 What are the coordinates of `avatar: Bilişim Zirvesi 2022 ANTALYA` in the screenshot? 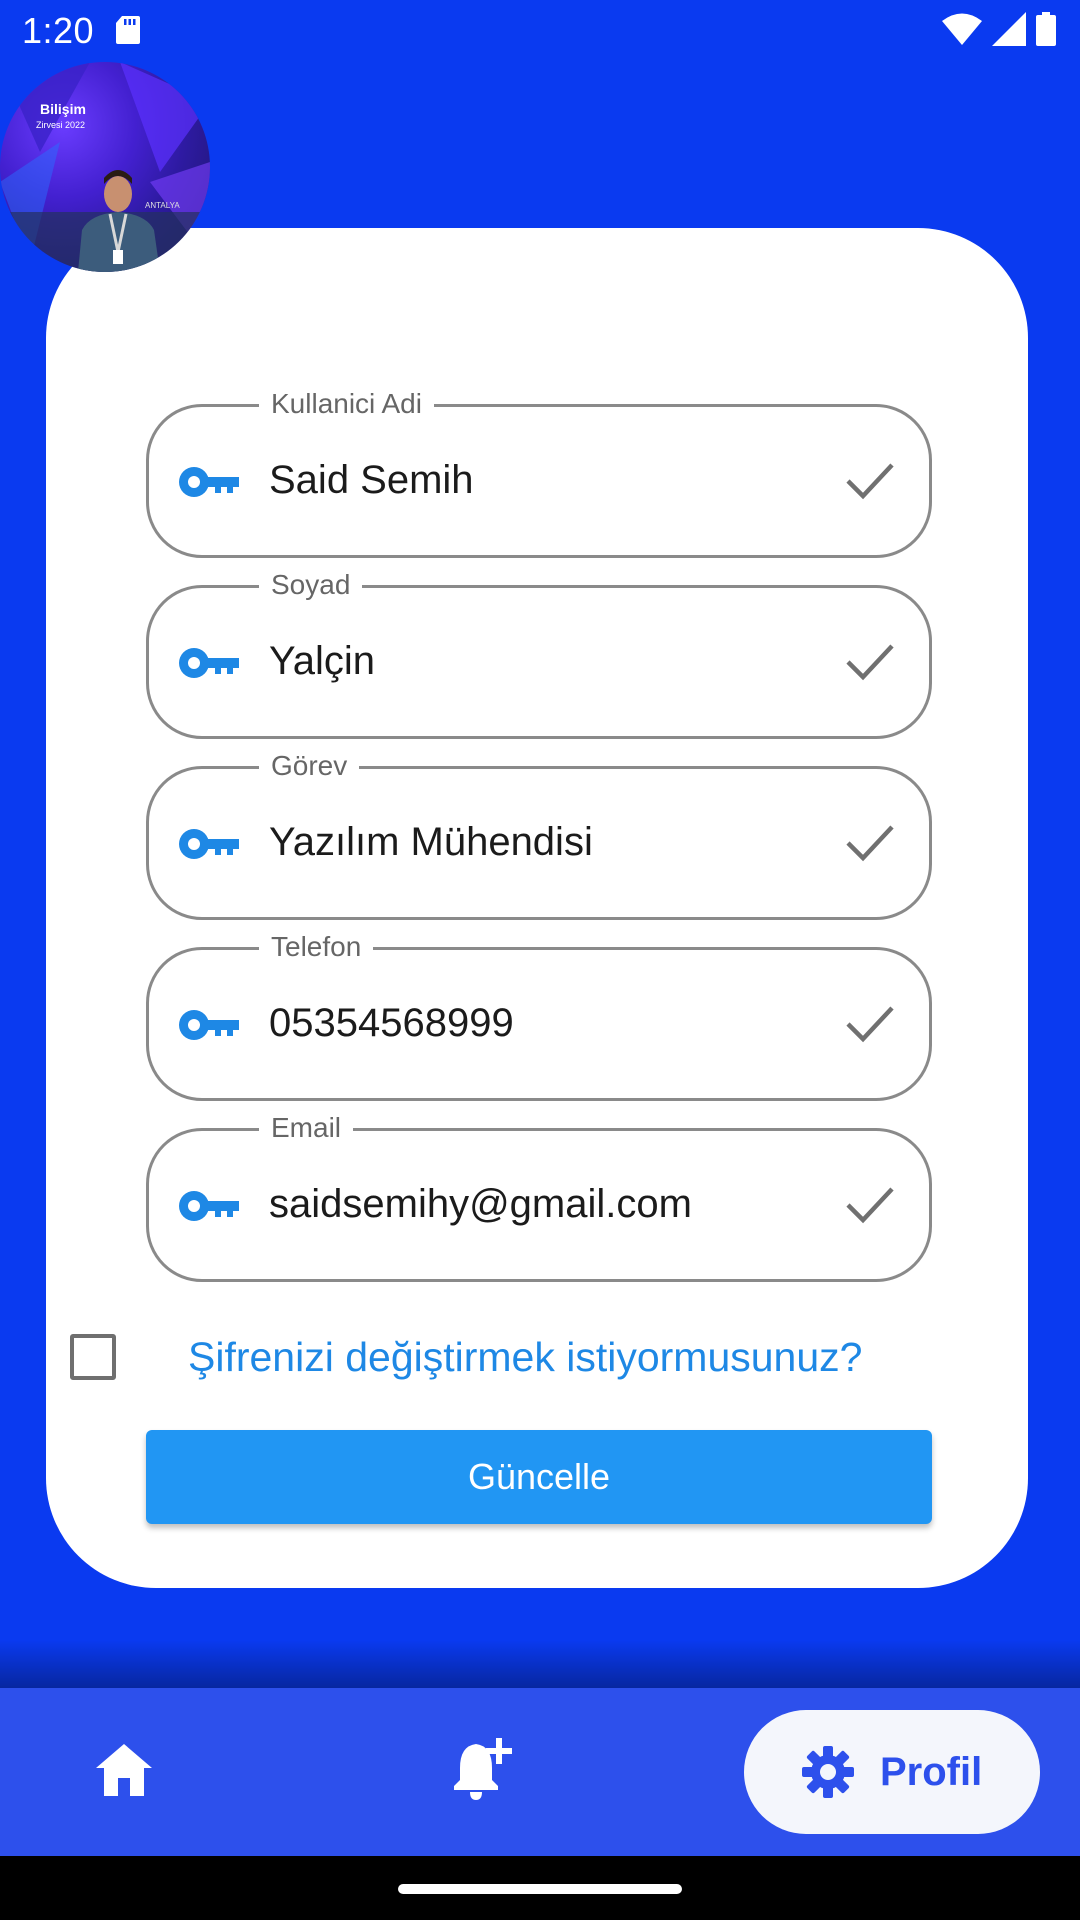 It's located at (105, 167).